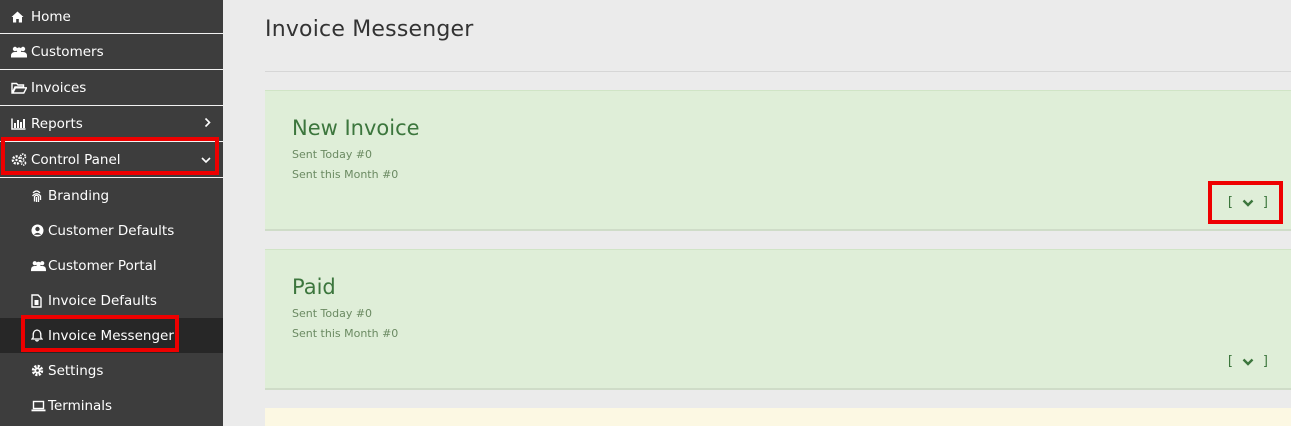 This screenshot has height=426, width=1291. I want to click on page-title: Invoice Messenger, so click(369, 29).